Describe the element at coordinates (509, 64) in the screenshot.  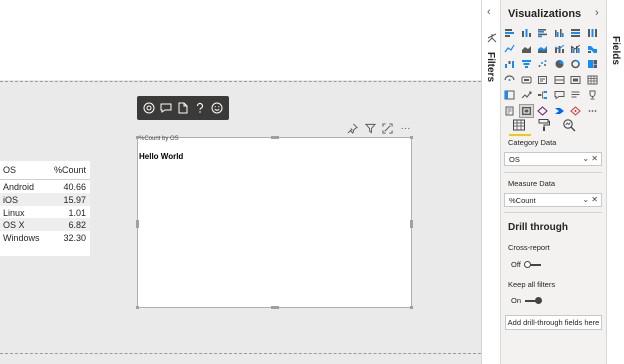
I see `waterfall-chart-icon` at that location.